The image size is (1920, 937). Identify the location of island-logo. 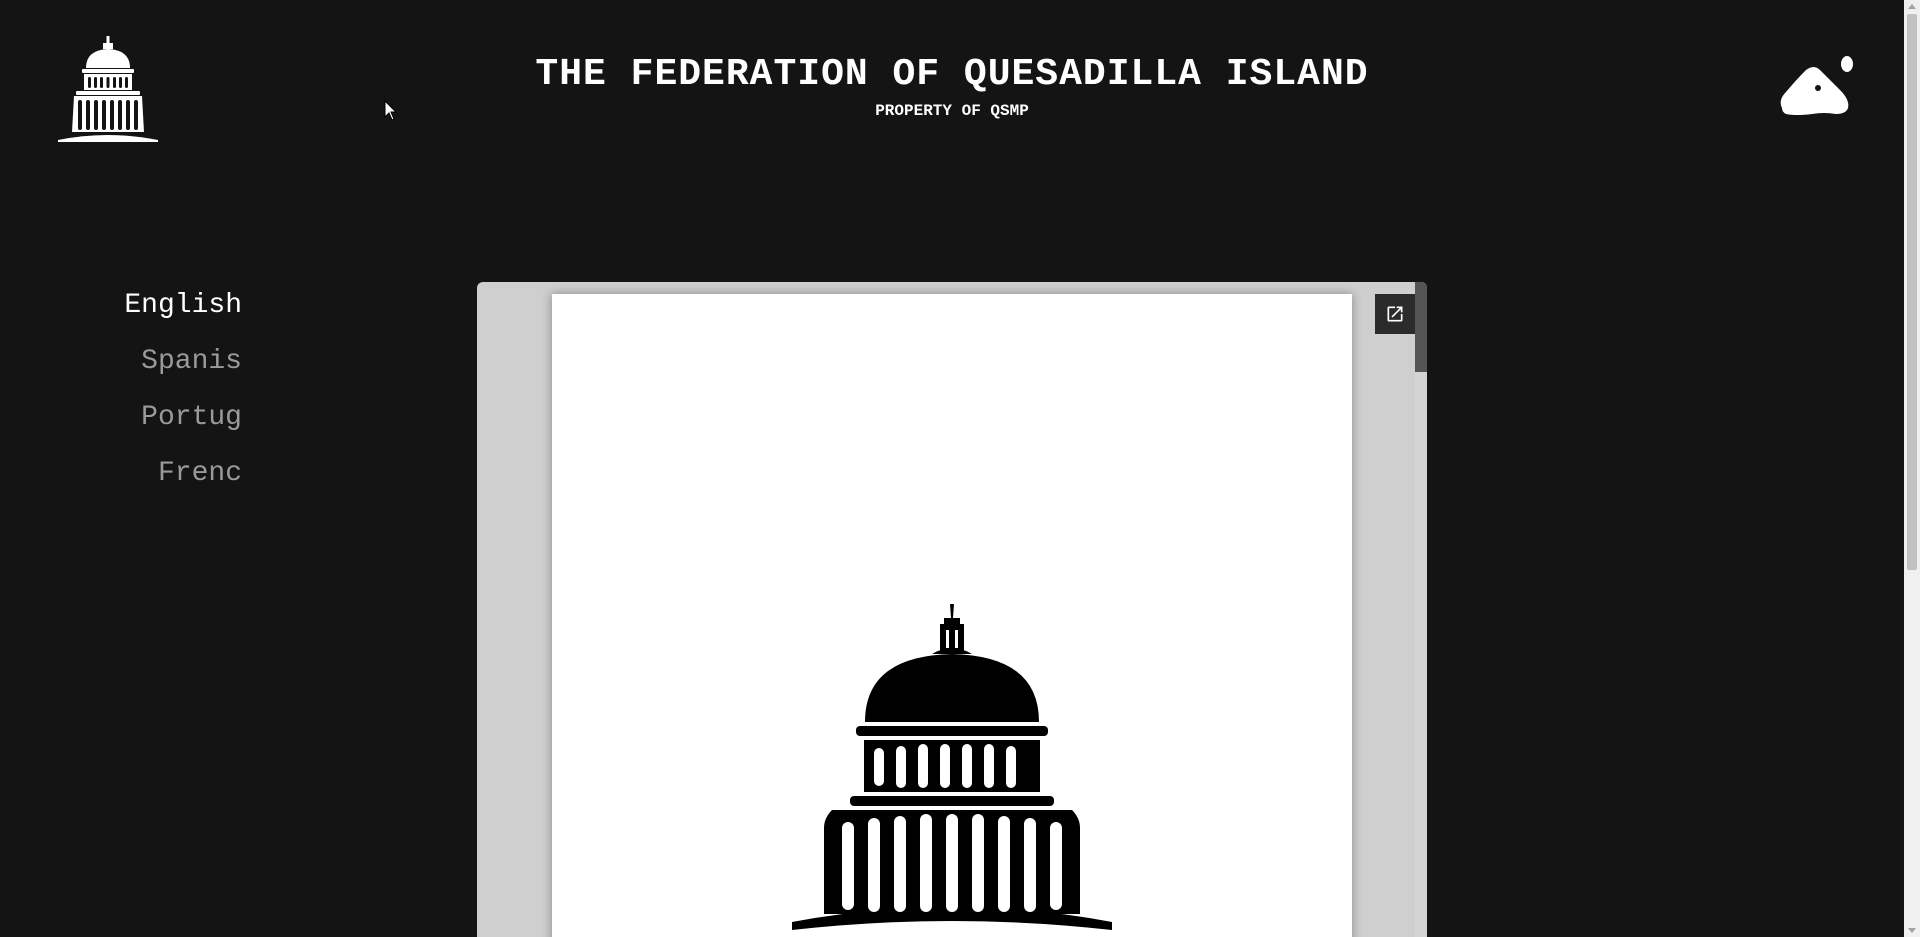
(1818, 87).